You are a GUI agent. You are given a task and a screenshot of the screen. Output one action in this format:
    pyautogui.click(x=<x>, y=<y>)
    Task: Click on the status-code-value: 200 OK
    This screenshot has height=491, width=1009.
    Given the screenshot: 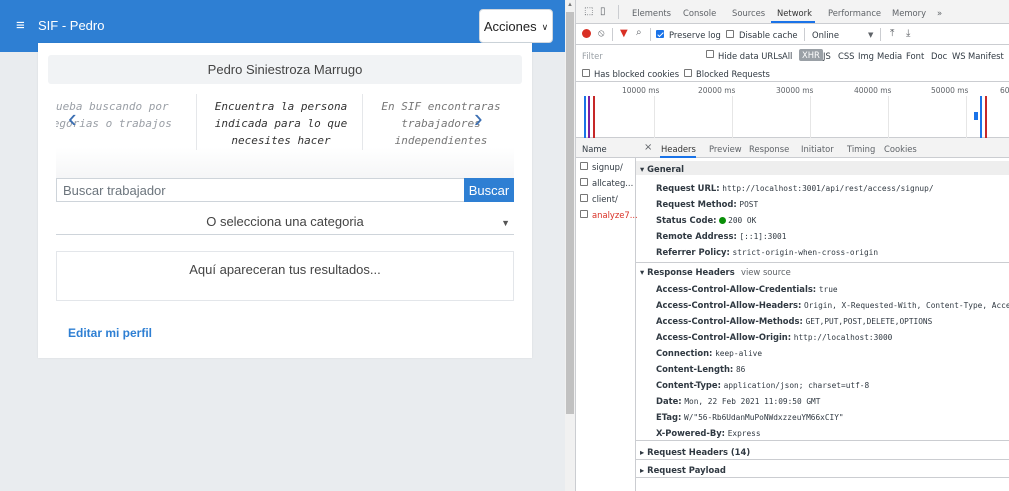 What is the action you would take?
    pyautogui.click(x=742, y=220)
    